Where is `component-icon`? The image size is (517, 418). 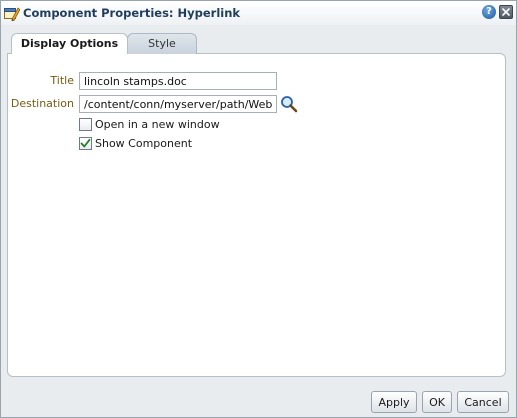 component-icon is located at coordinates (12, 13).